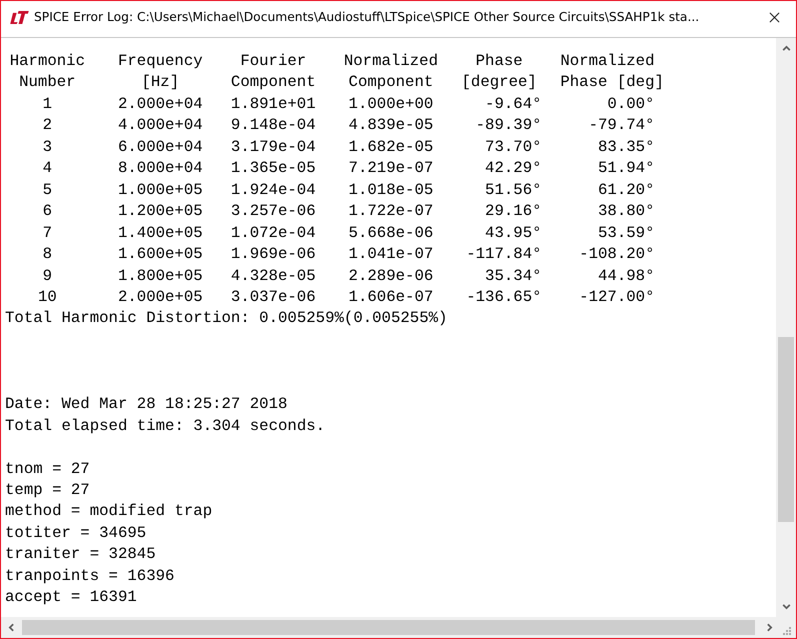 The width and height of the screenshot is (797, 639). What do you see at coordinates (499, 61) in the screenshot?
I see `column-header: Phase` at bounding box center [499, 61].